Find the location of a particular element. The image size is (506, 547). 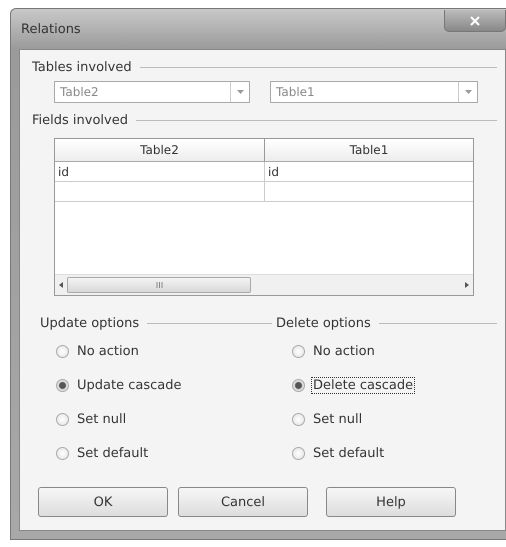

dialog-button: OK is located at coordinates (103, 502).